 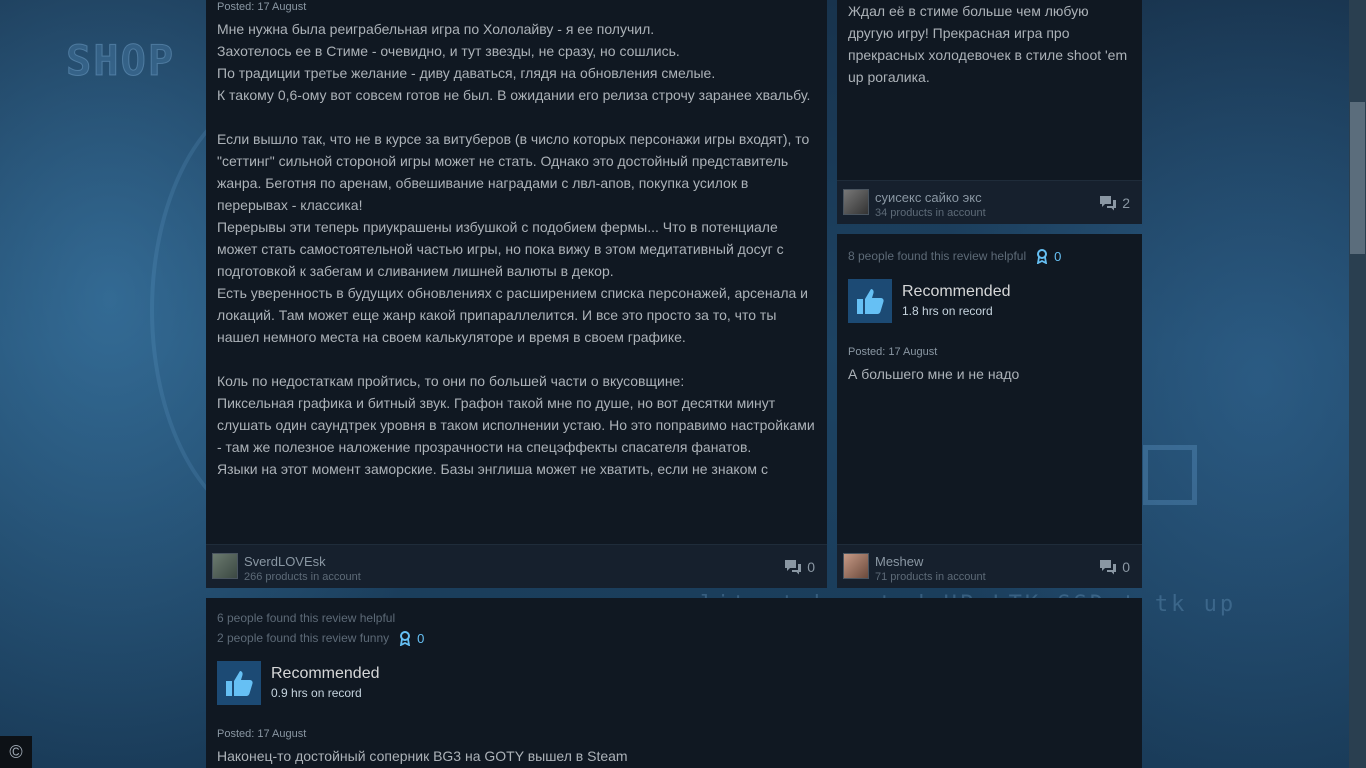 I want to click on author-name: SverdLOVEsk, so click(x=285, y=561).